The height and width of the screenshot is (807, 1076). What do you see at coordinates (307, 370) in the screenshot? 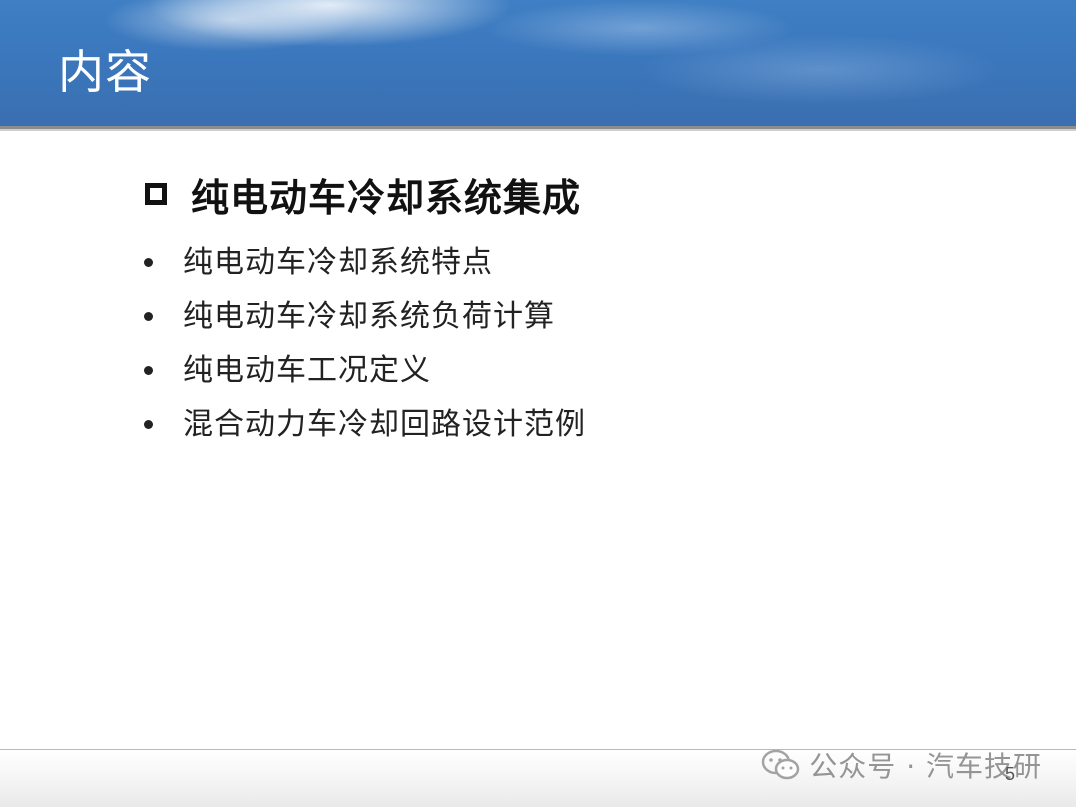
I see `list-item-text: 纯电动车工况定义` at bounding box center [307, 370].